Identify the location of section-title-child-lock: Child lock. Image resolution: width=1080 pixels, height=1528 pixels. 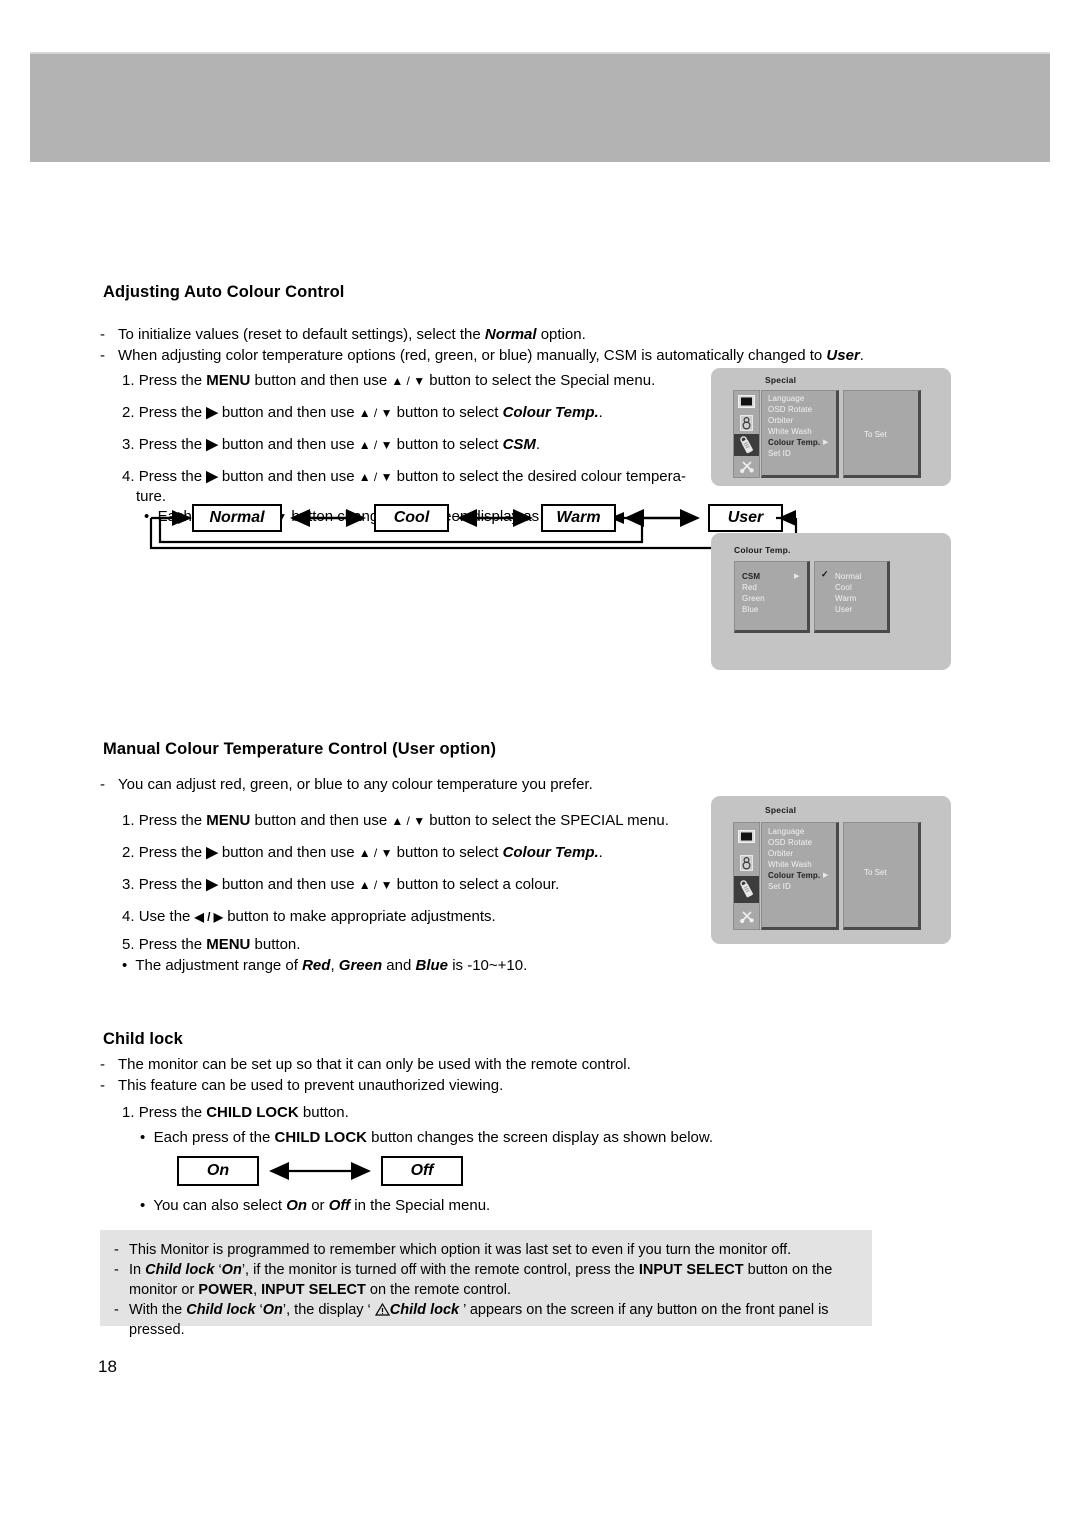
(143, 1039).